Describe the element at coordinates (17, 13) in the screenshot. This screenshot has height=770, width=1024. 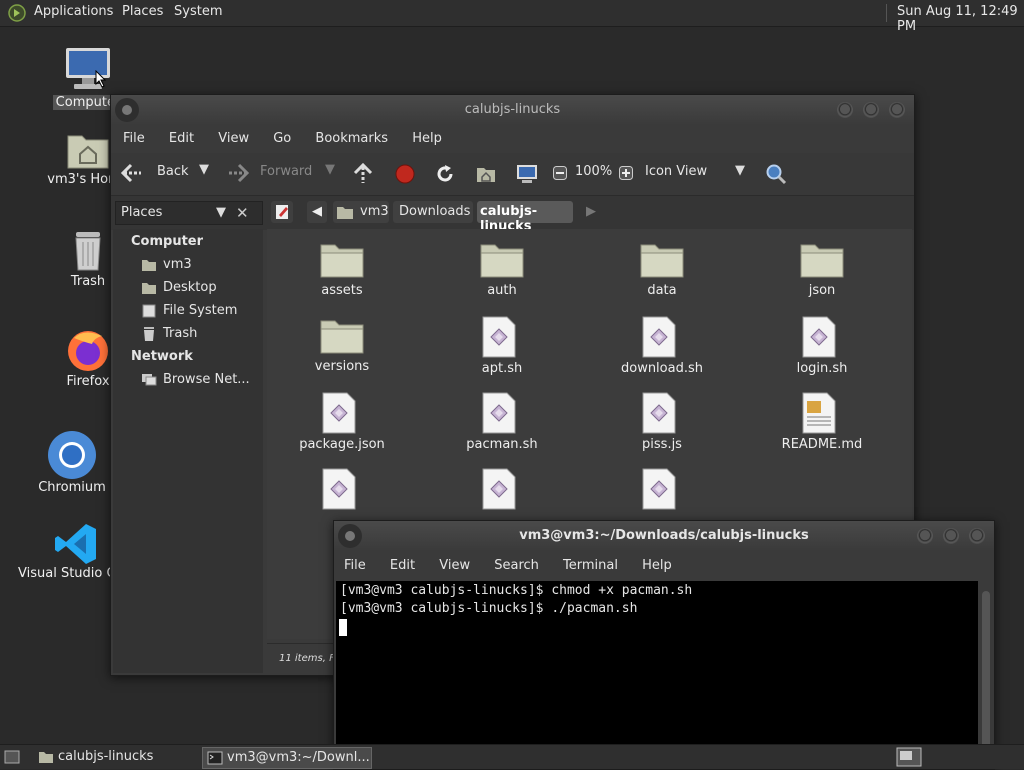
I see `distro-logo-icon` at that location.